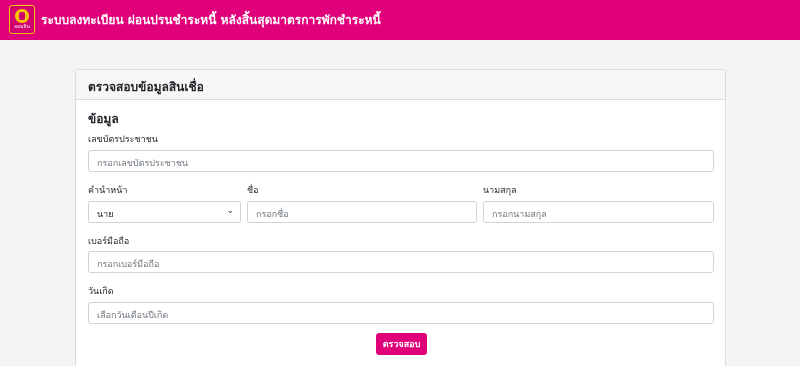 The width and height of the screenshot is (800, 366). I want to click on last-name-input: กรอกนามสกุล, so click(598, 212).